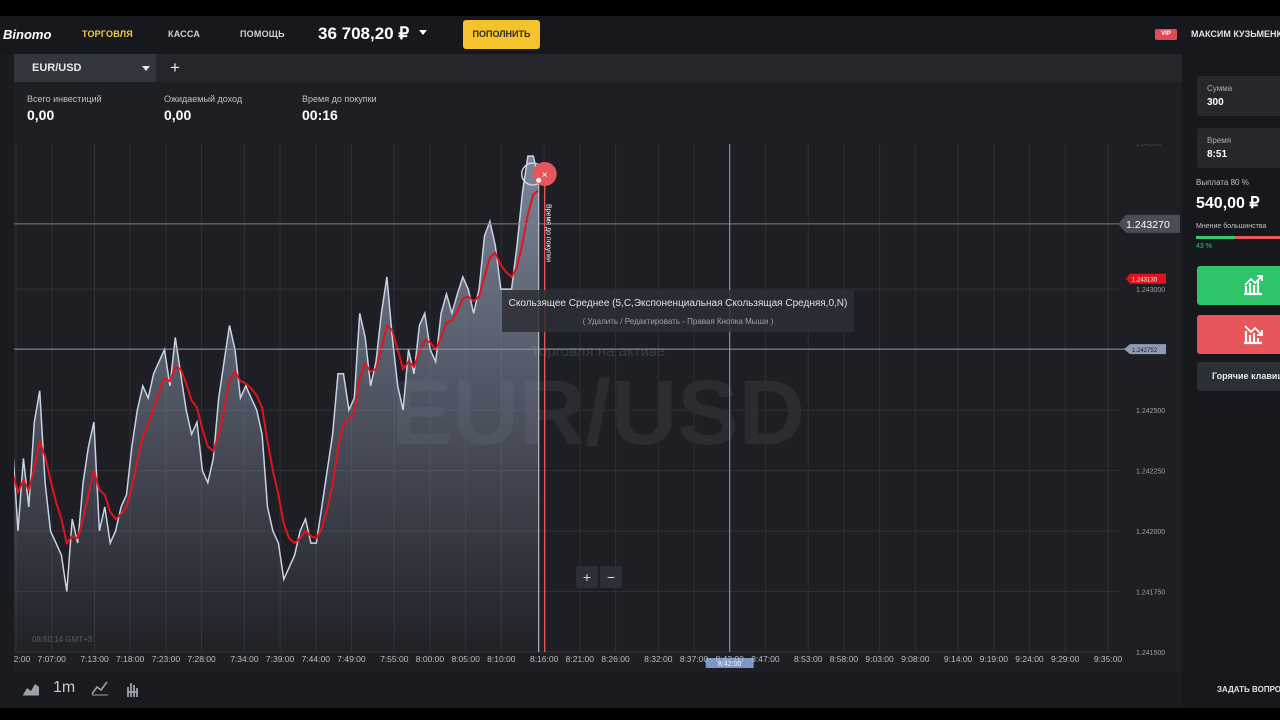 The width and height of the screenshot is (1280, 720). Describe the element at coordinates (1238, 148) in the screenshot. I see `time-field: Время 8:51` at that location.